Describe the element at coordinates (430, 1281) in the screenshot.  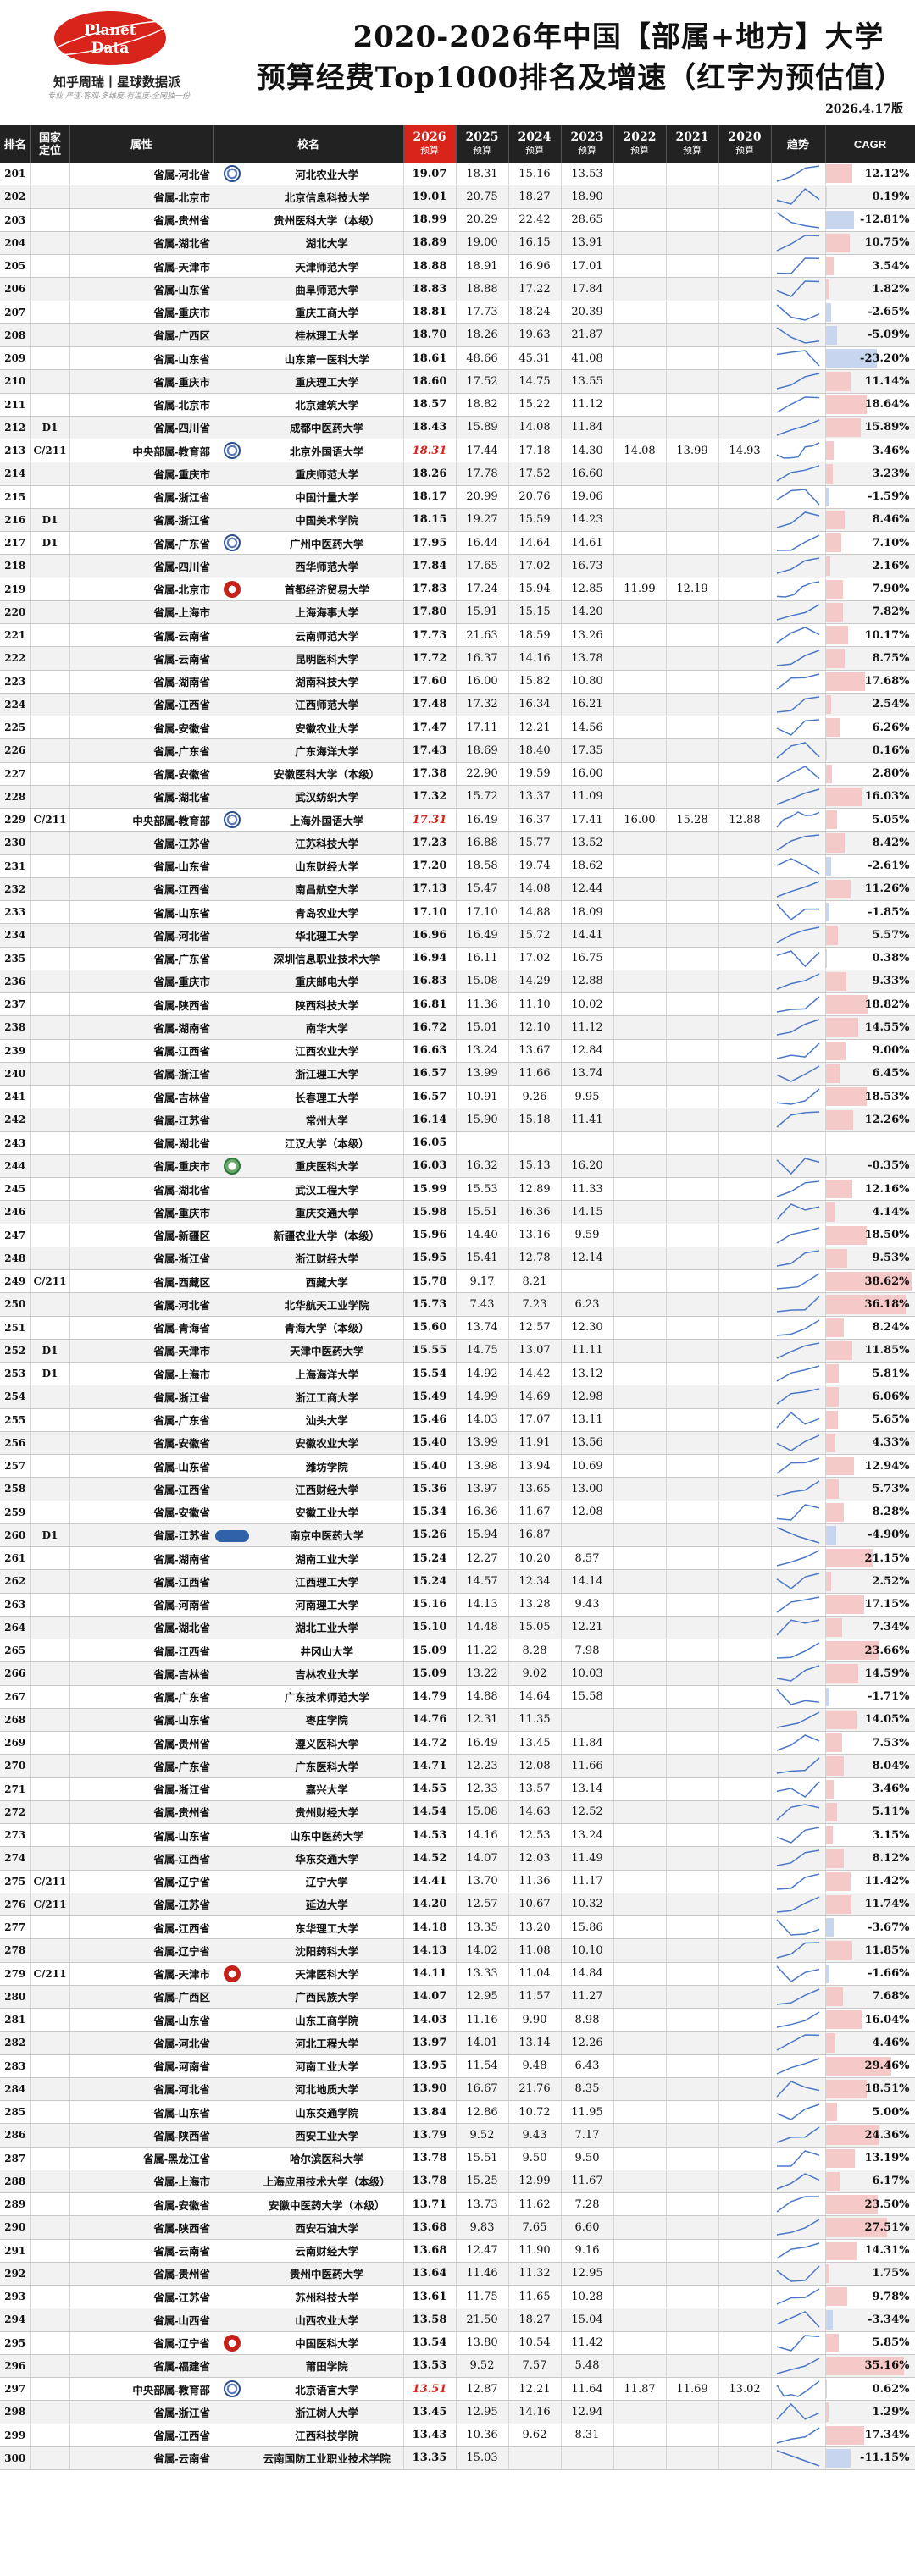
I see `budget-2026-cell: 15.78` at that location.